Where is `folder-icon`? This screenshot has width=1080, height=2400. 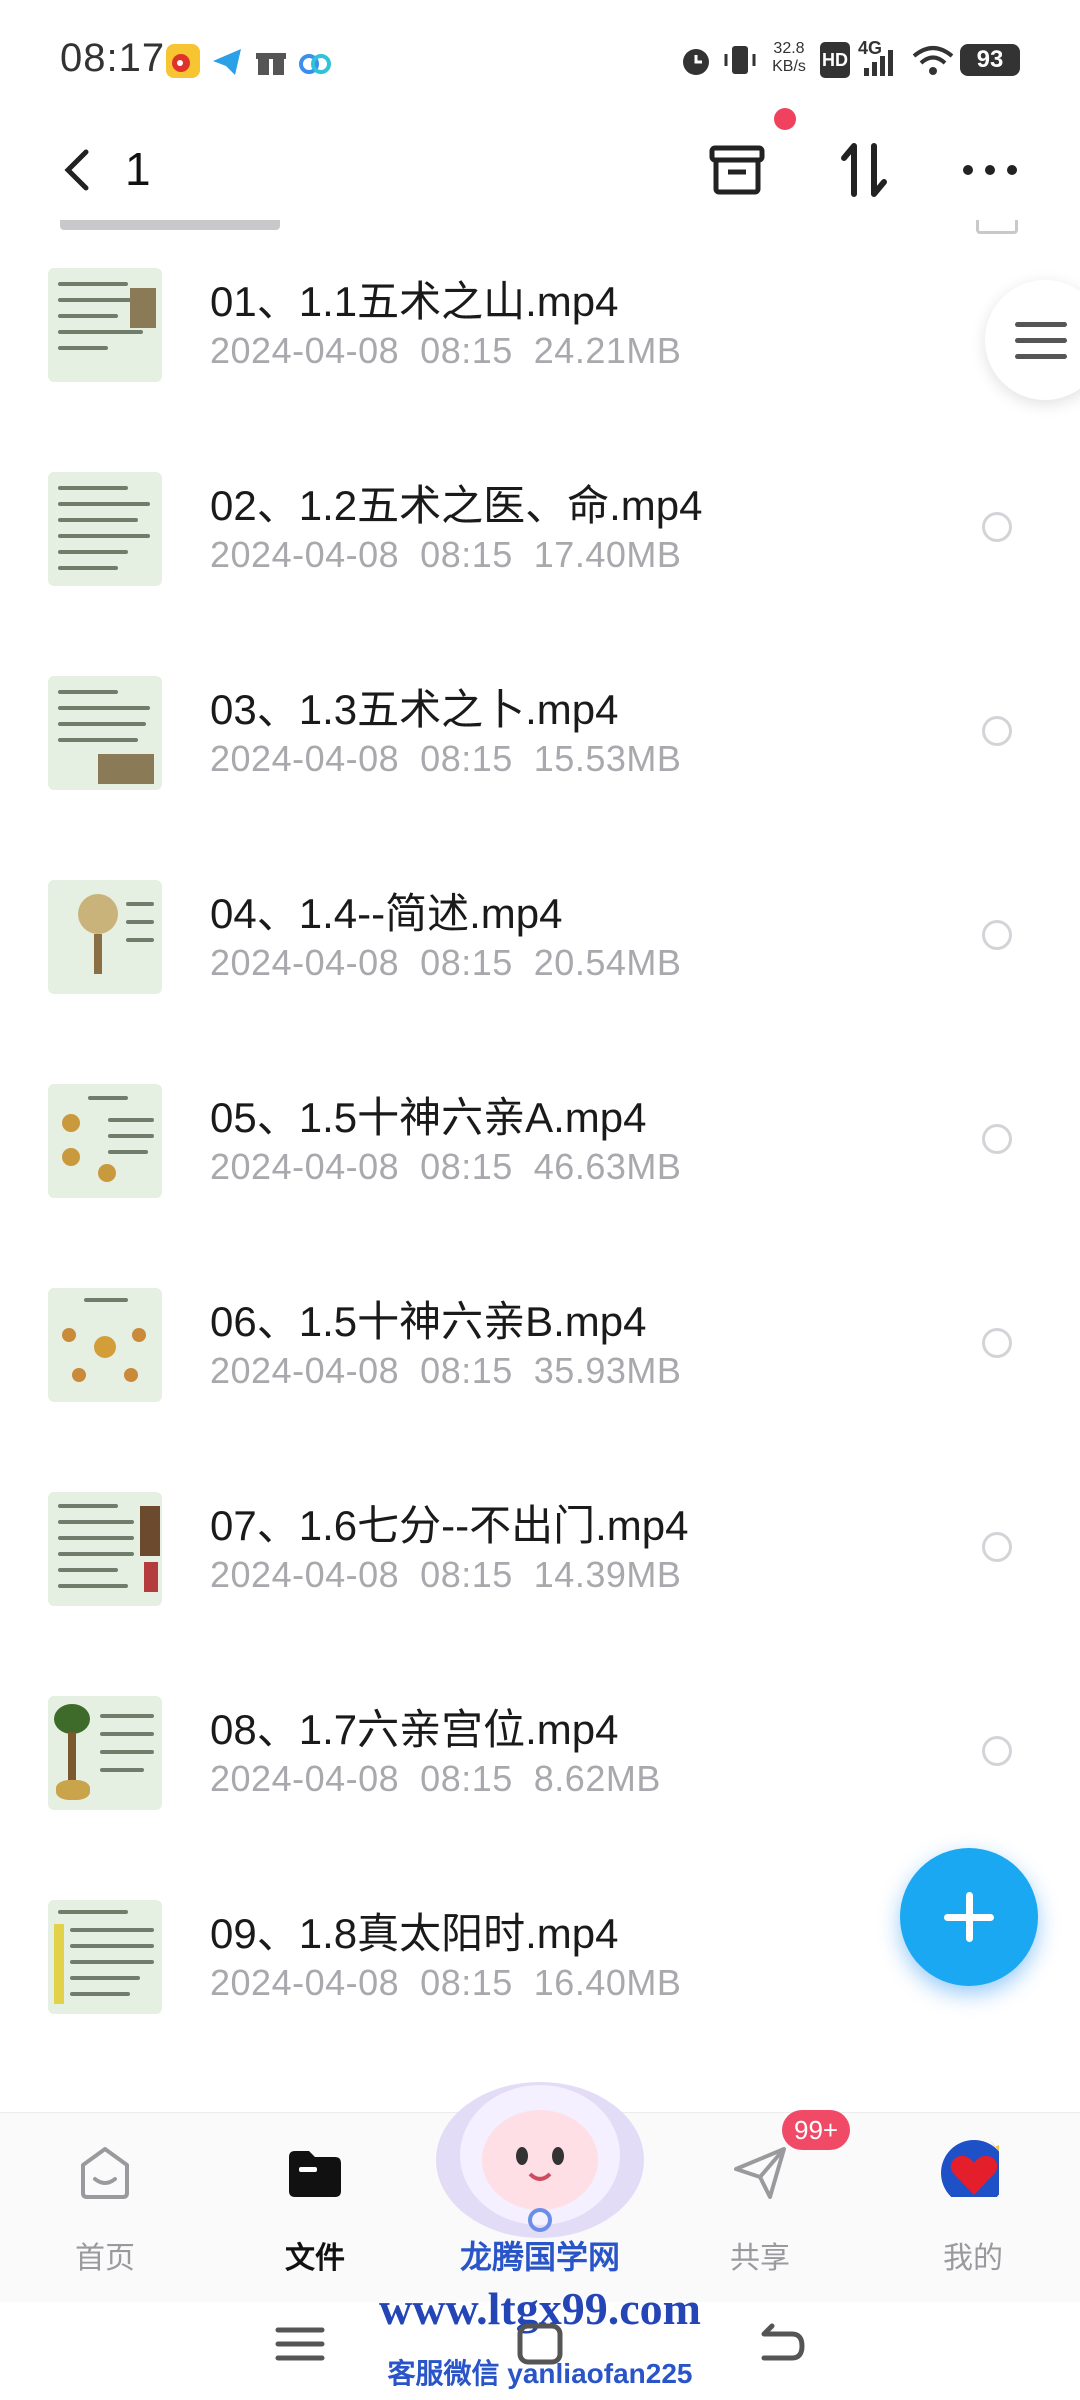 folder-icon is located at coordinates (315, 2174).